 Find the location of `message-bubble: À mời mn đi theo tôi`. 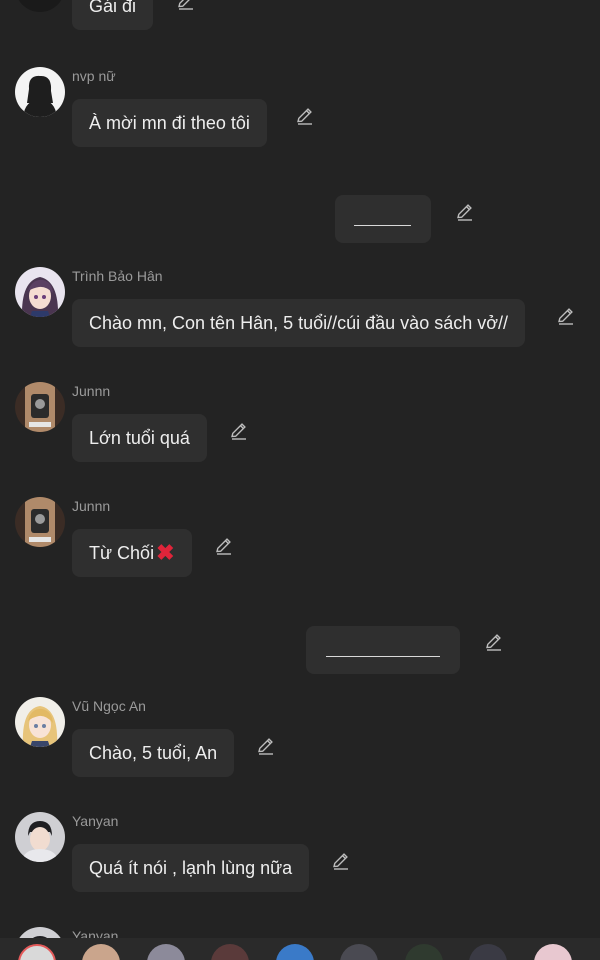

message-bubble: À mời mn đi theo tôi is located at coordinates (169, 123).